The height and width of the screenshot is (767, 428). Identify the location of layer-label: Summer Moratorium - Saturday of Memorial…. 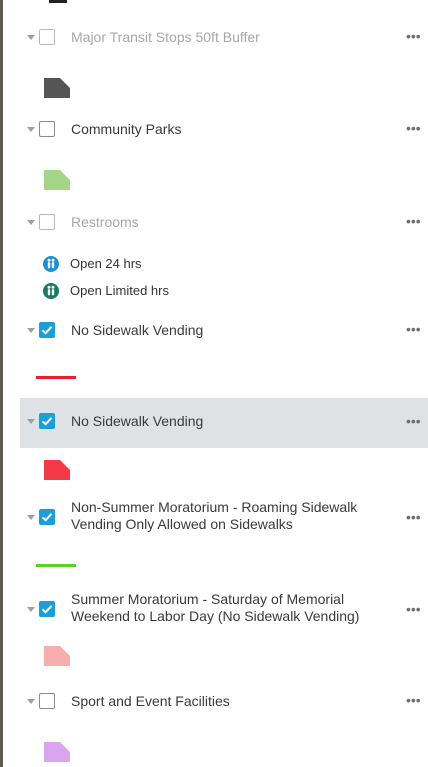
(215, 607).